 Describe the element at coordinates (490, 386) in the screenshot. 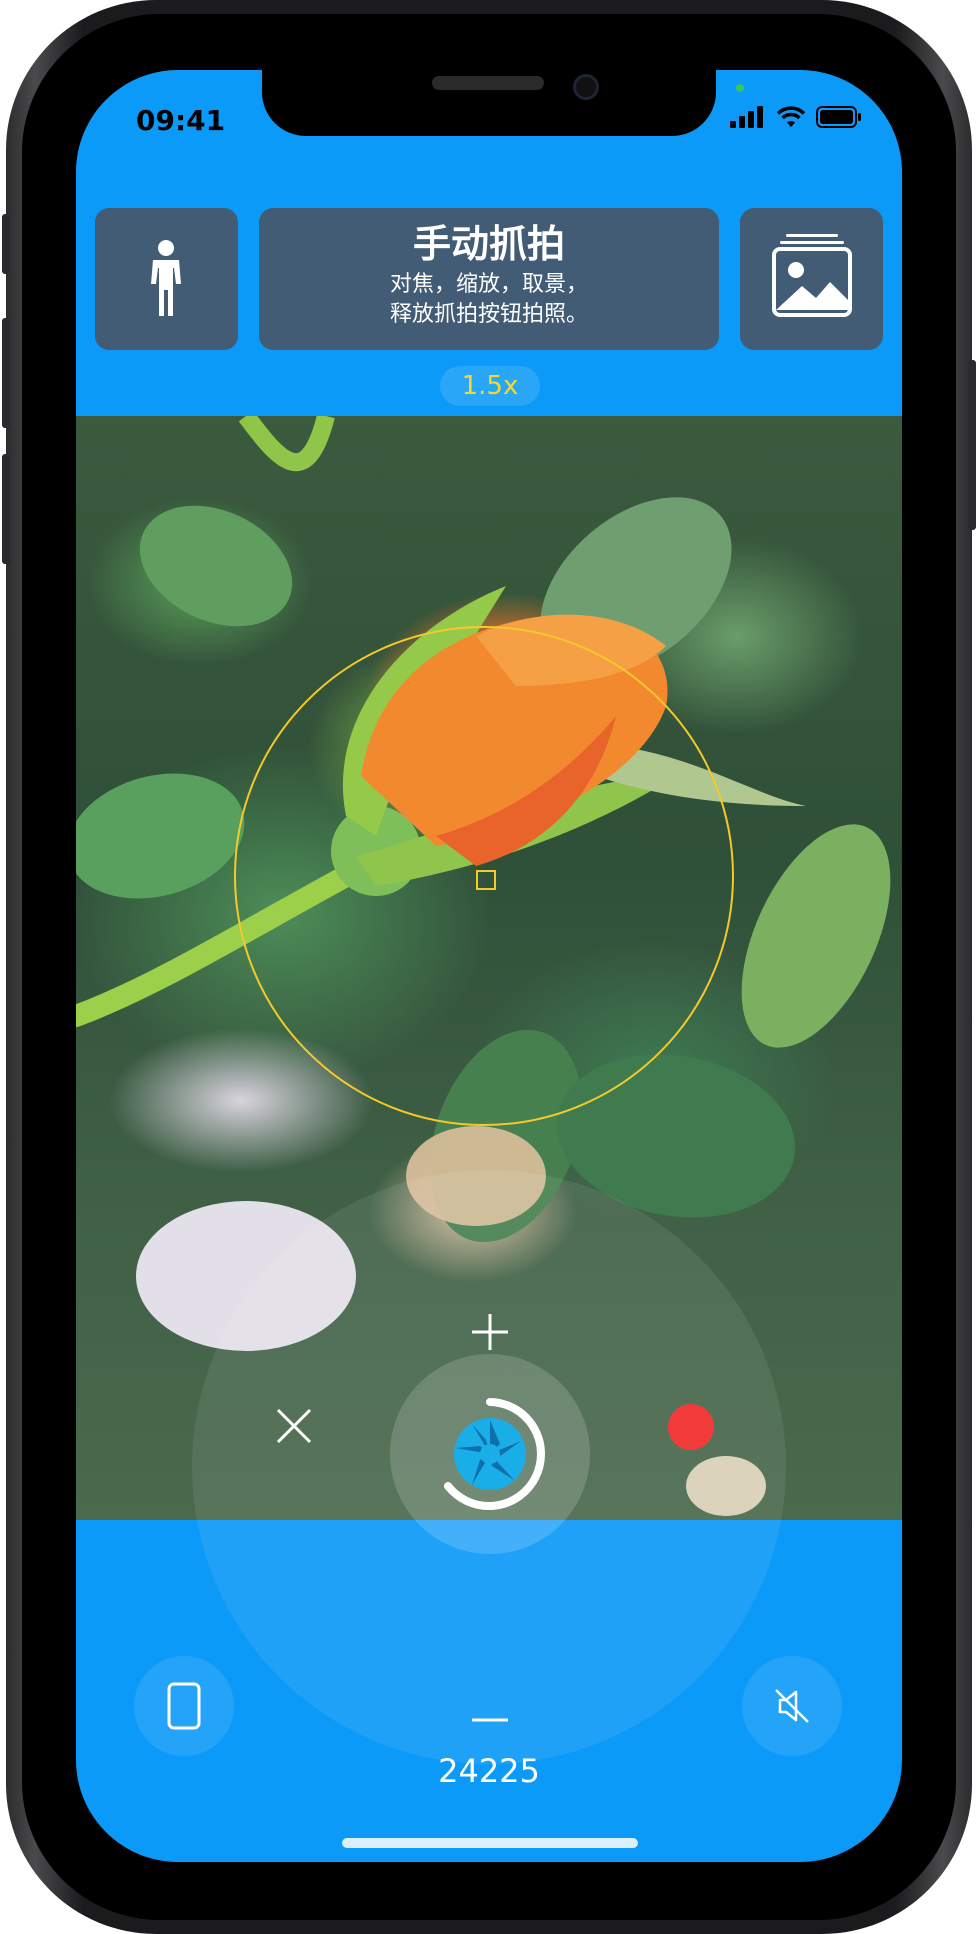

I see `zoom-level-badge: 1.5x` at that location.